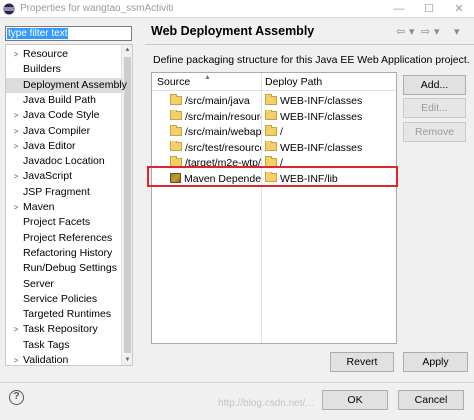 The width and height of the screenshot is (474, 420). Describe the element at coordinates (217, 101) in the screenshot. I see `source-path: /src/main/java` at that location.